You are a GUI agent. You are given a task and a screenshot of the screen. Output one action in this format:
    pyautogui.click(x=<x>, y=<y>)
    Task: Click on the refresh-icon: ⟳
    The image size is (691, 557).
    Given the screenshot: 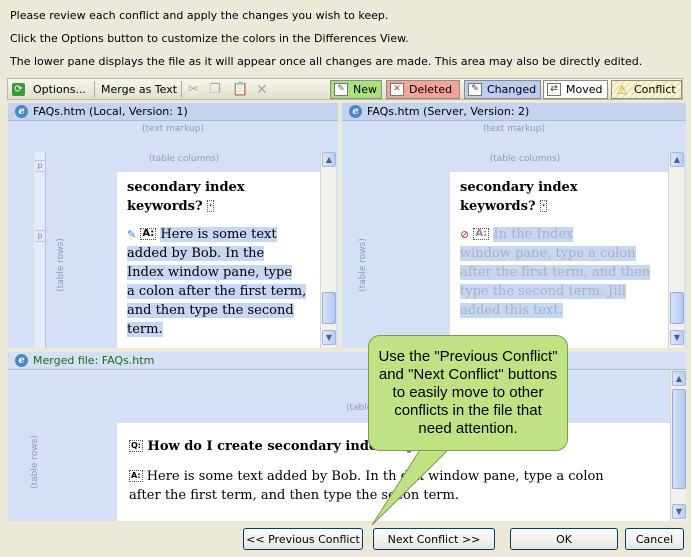 What is the action you would take?
    pyautogui.click(x=18, y=89)
    